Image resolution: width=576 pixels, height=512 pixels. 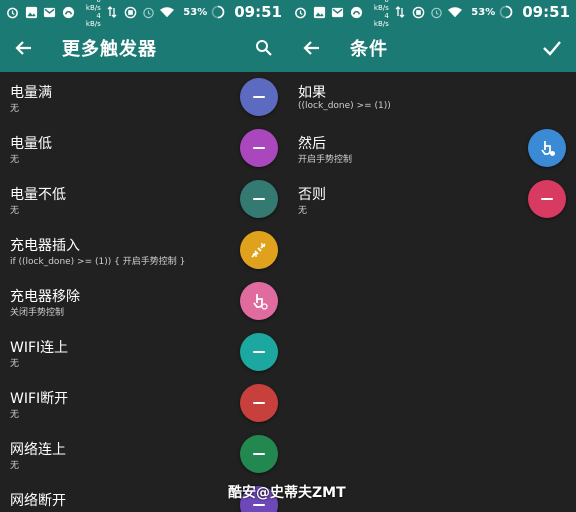 I want to click on list-item-then: 然后 开启手势控制, so click(x=432, y=148).